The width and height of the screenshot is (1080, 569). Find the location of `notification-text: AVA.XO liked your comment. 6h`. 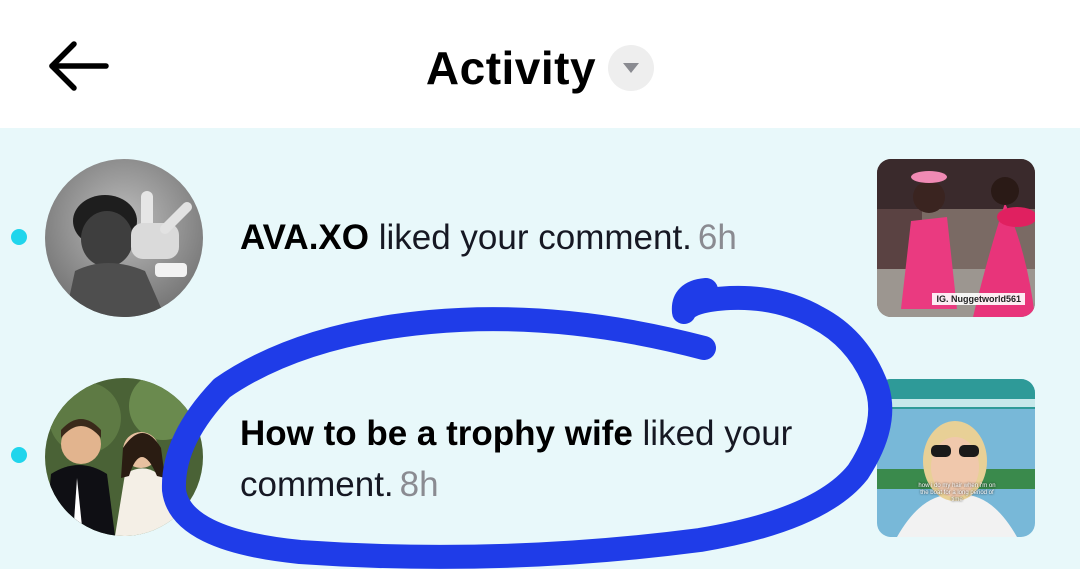

notification-text: AVA.XO liked your comment. 6h is located at coordinates (540, 237).